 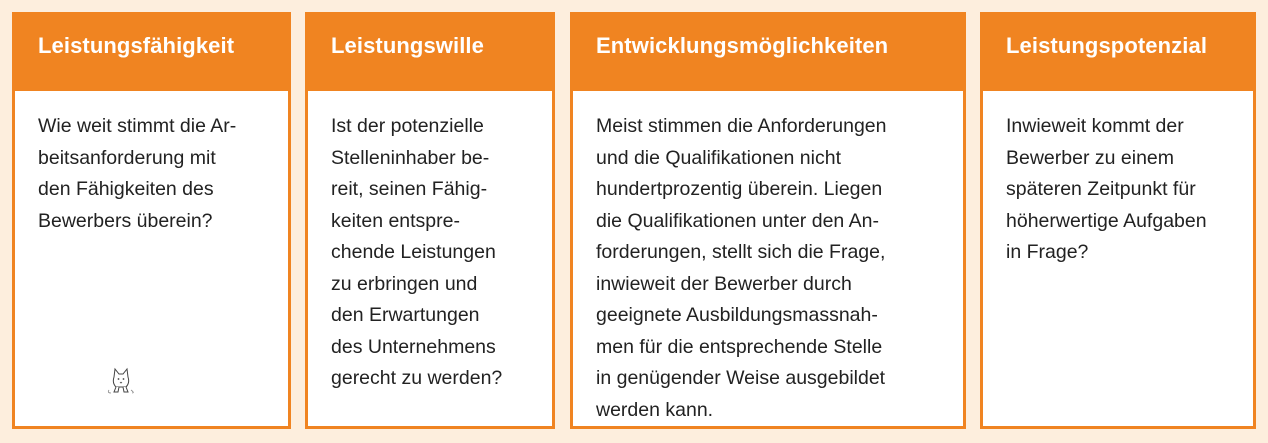 I want to click on card-text-line: Inwieweit kommt der, so click(x=1095, y=126).